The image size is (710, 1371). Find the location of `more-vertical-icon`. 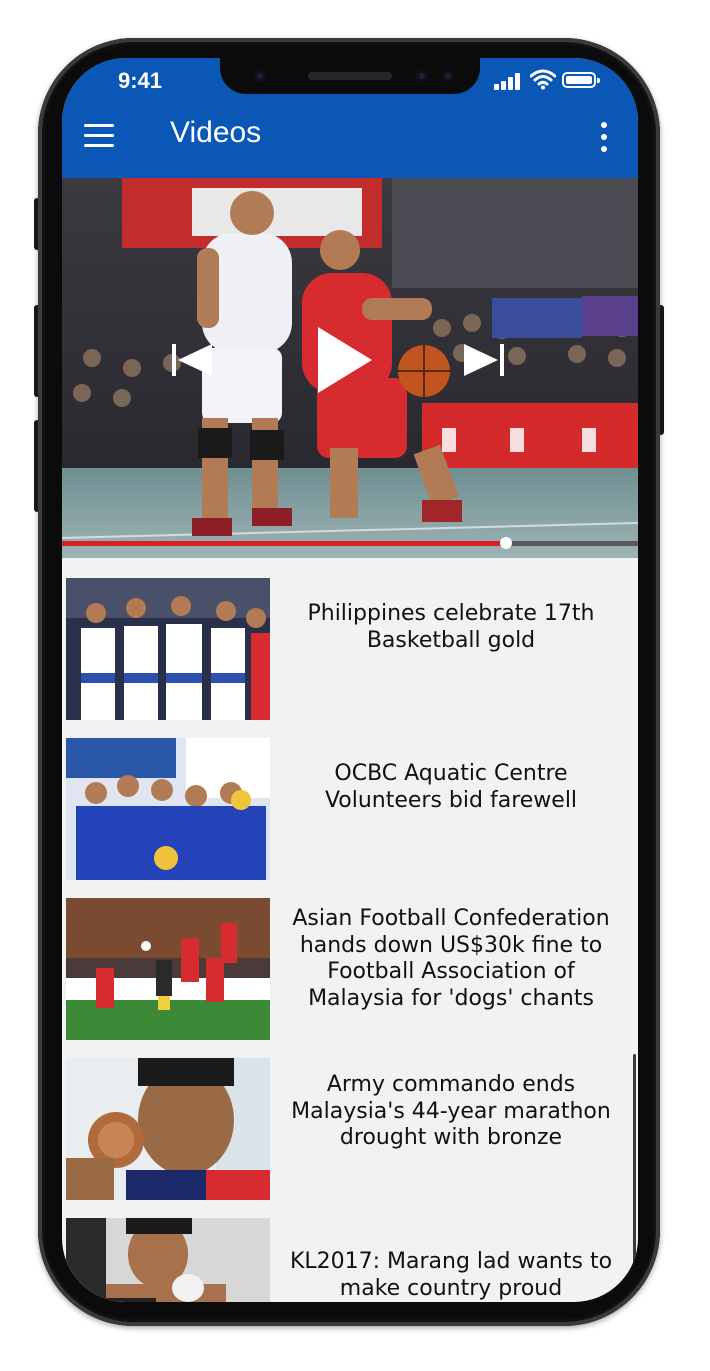

more-vertical-icon is located at coordinates (604, 137).